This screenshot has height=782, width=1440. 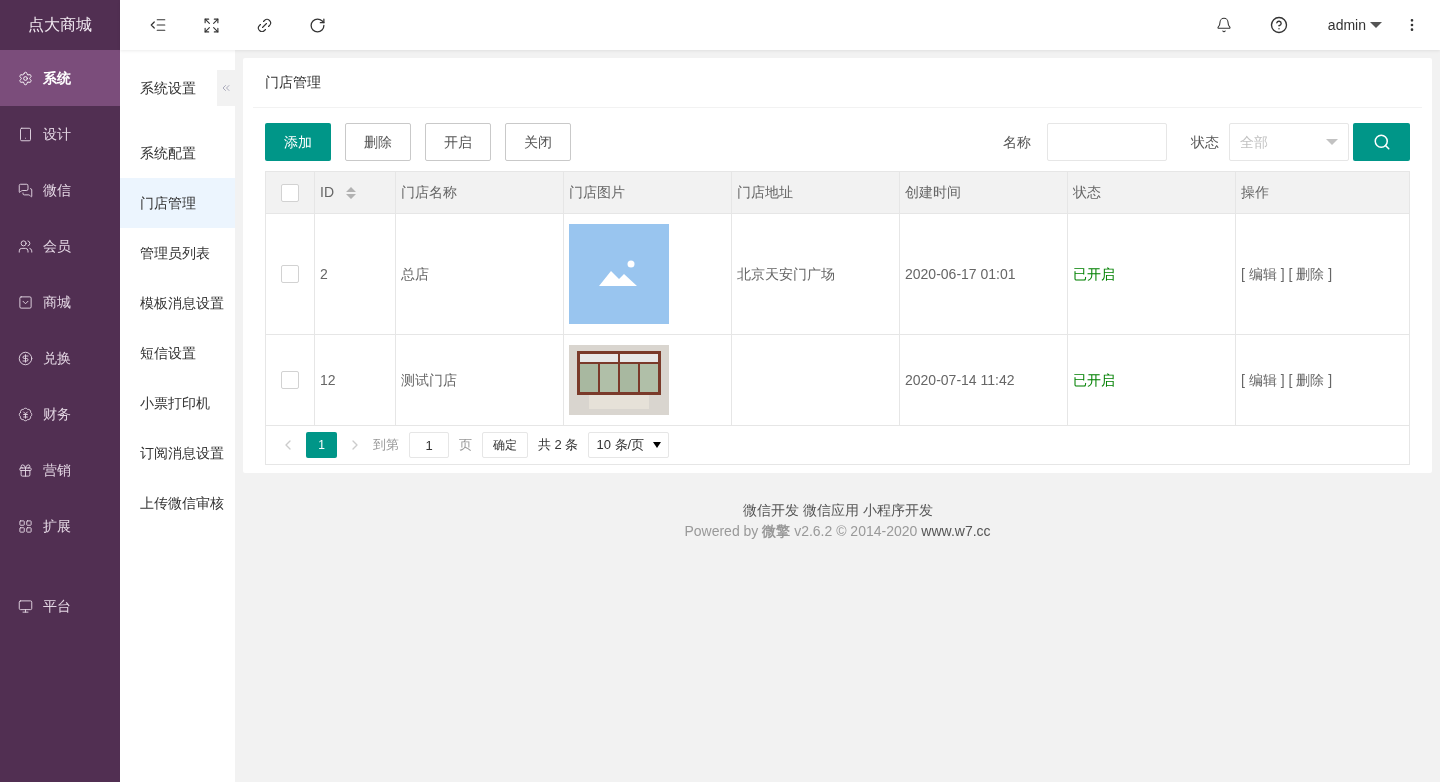 What do you see at coordinates (1152, 192) in the screenshot?
I see `column-header: 状态` at bounding box center [1152, 192].